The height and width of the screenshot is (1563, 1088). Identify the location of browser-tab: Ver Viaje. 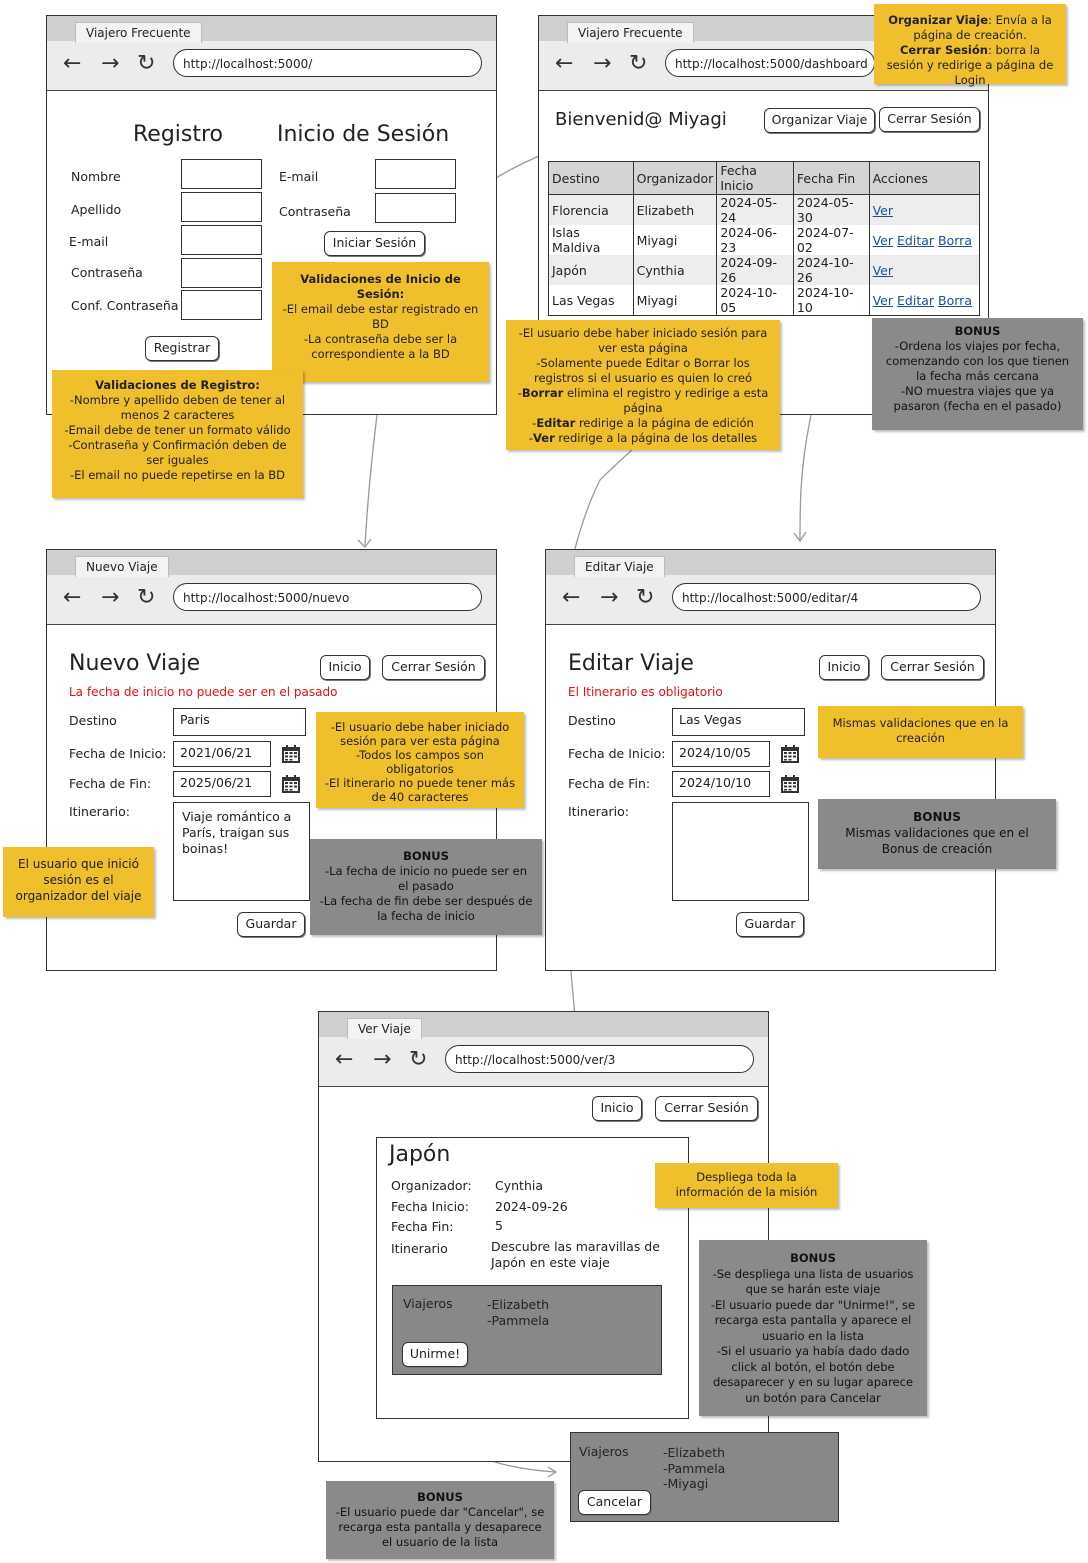
(384, 1028).